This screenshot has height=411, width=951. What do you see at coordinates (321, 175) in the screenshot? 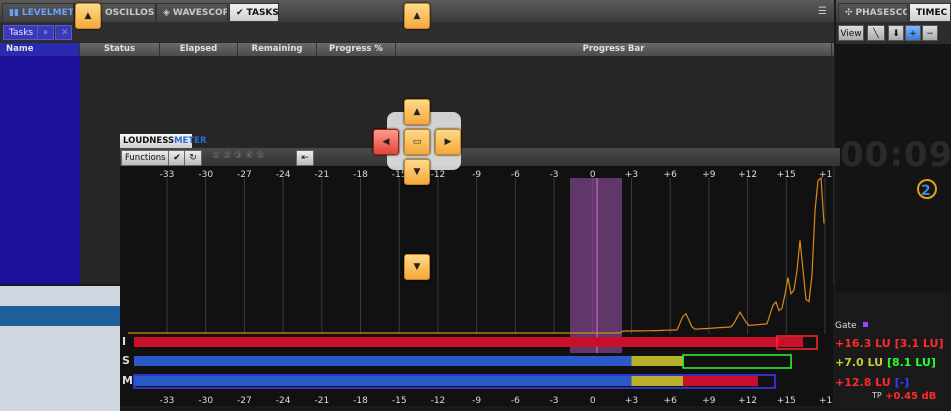
I see `scale-tick-label: -21` at bounding box center [321, 175].